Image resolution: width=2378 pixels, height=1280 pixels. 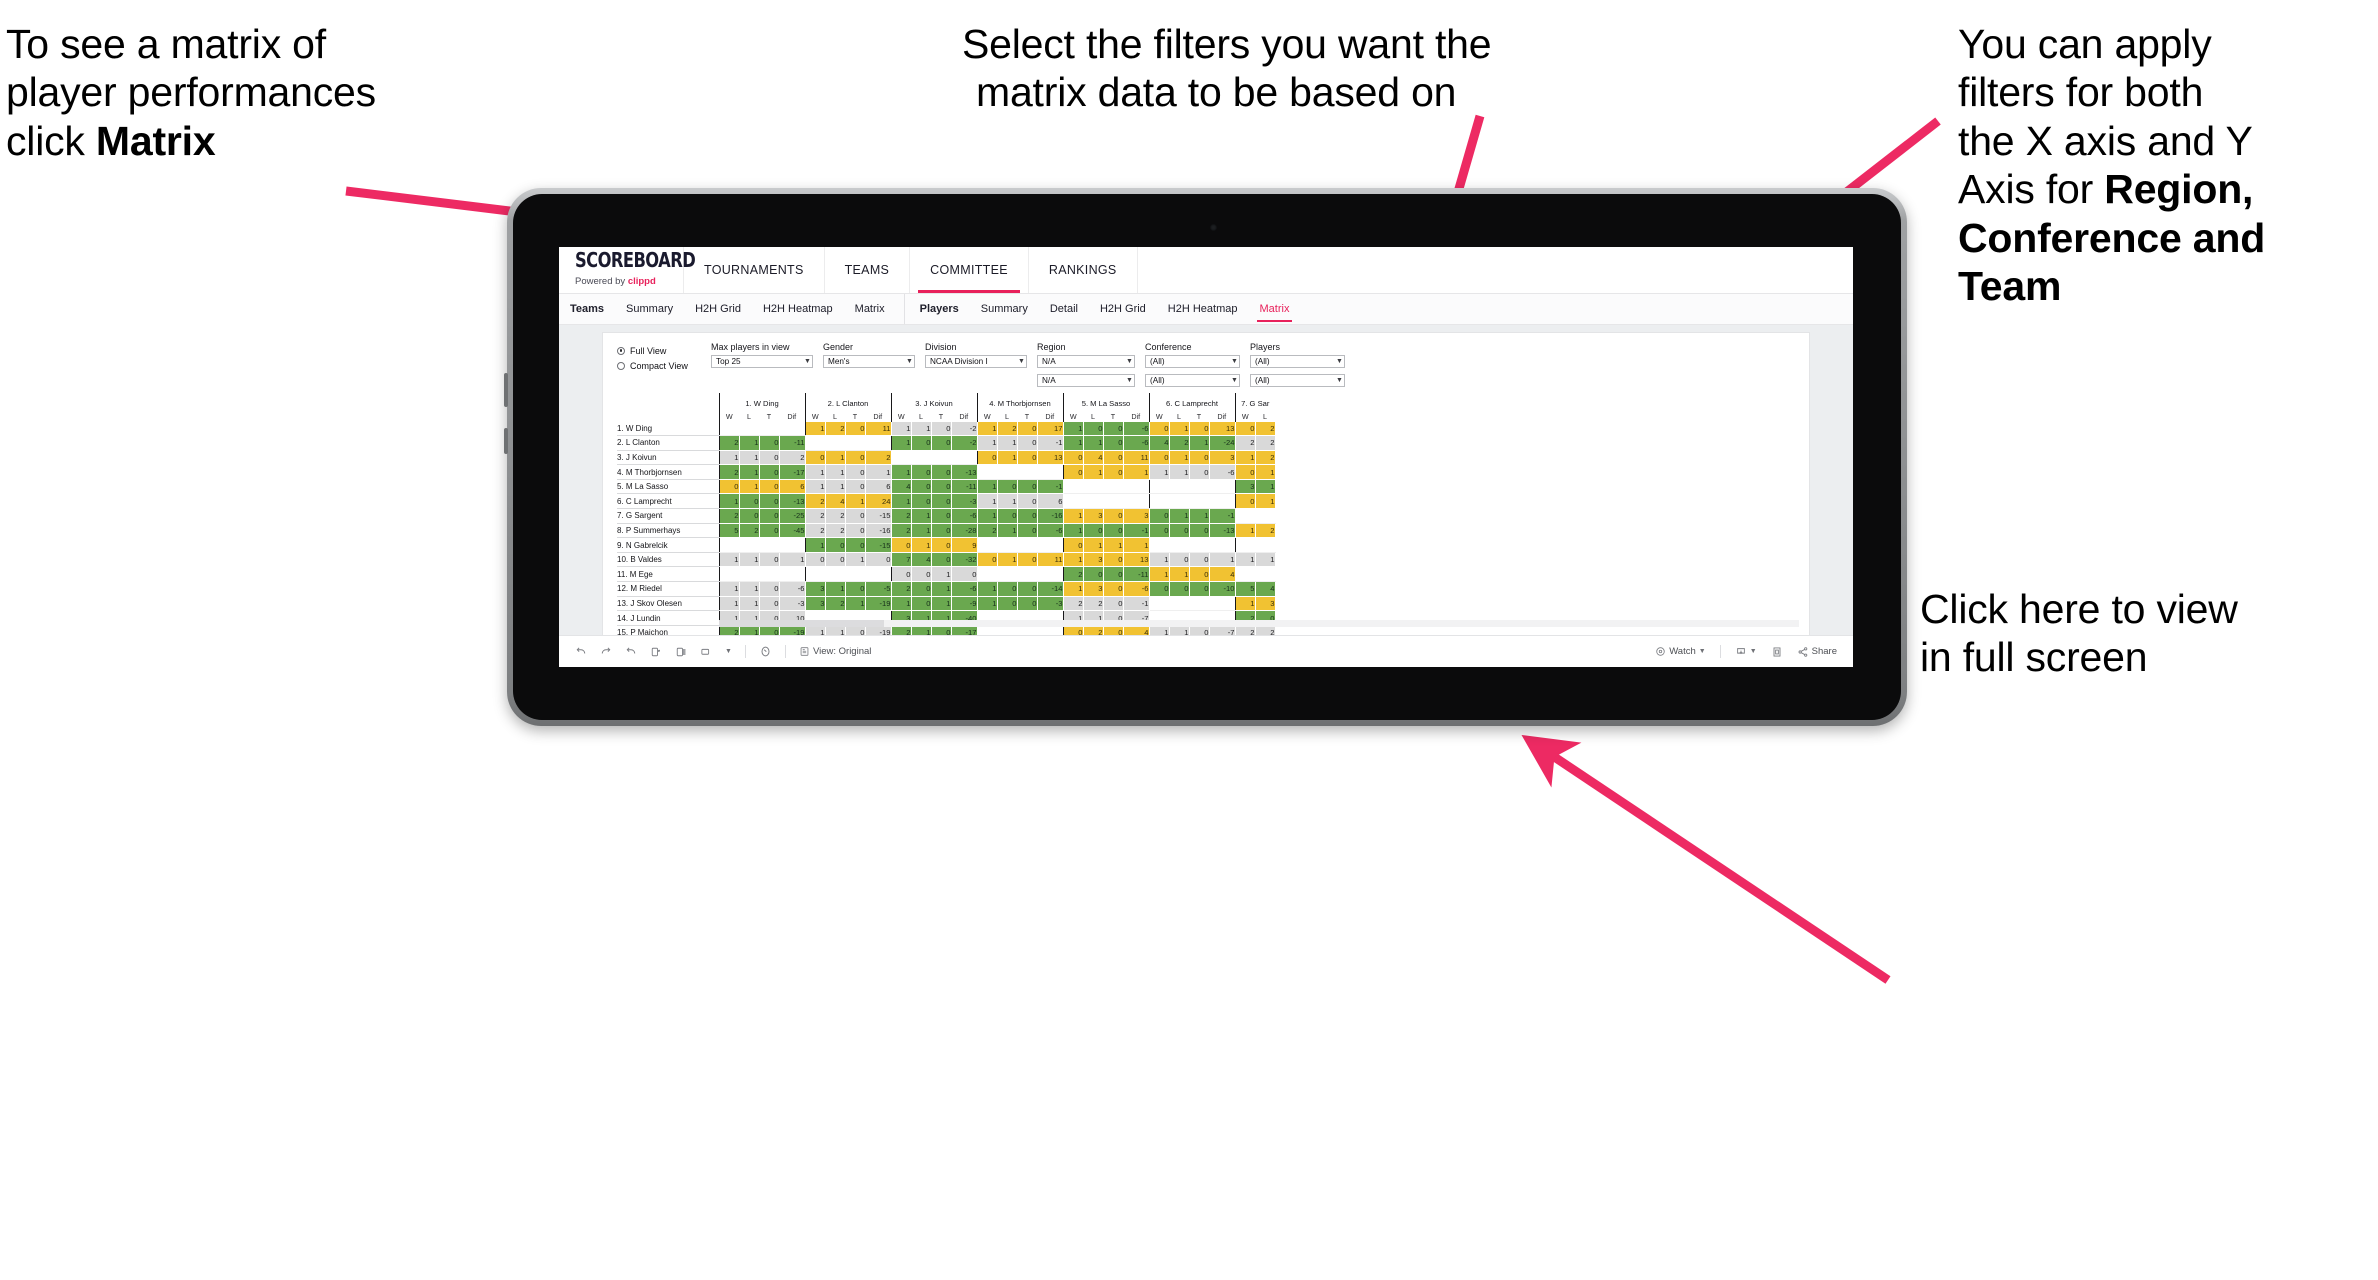 What do you see at coordinates (1083, 270) in the screenshot?
I see `nav-rankings: RANKINGS` at bounding box center [1083, 270].